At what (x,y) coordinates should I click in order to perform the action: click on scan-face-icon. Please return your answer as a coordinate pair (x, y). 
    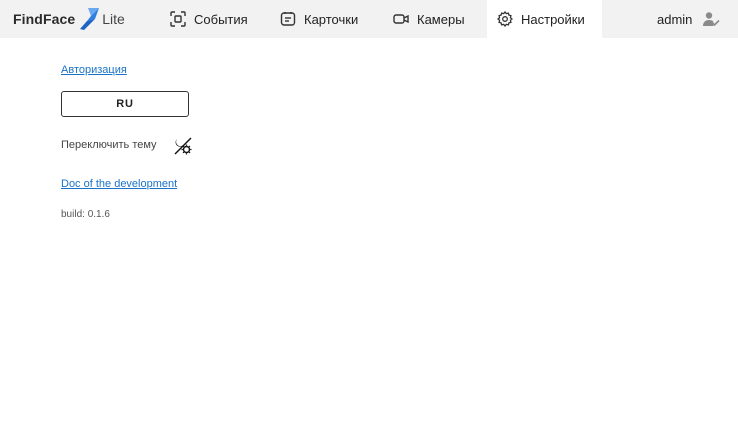
    Looking at the image, I should click on (178, 19).